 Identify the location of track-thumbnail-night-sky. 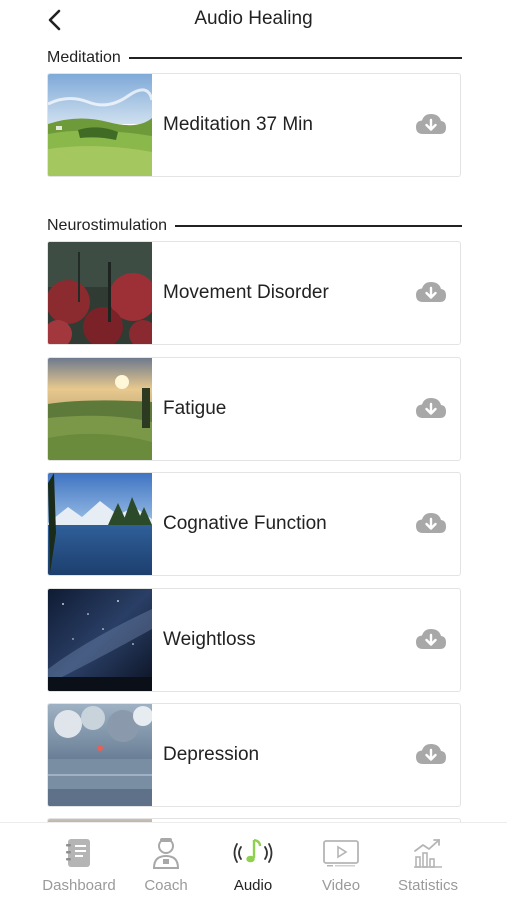
(100, 640).